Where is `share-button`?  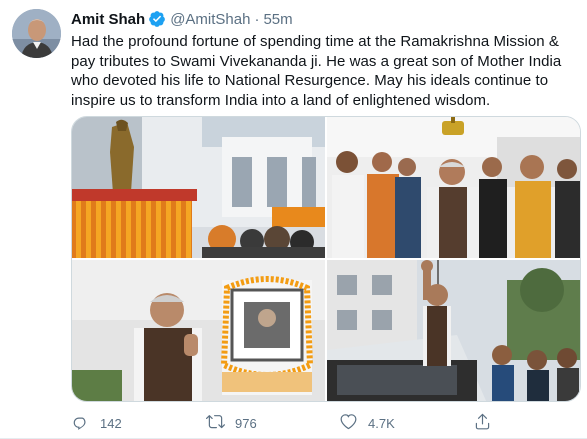
share-button is located at coordinates (482, 423).